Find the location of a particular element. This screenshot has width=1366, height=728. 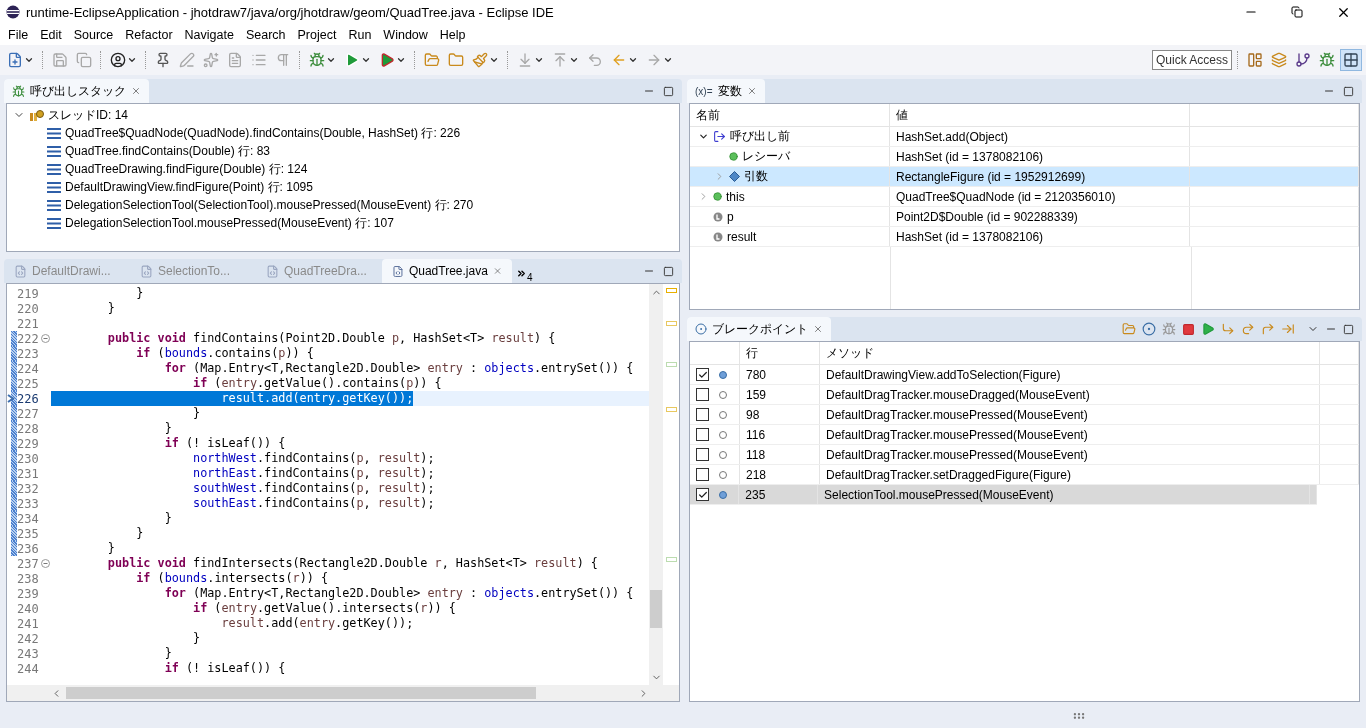

breakpoint-row: 116 DefaultDragTracker.mousePressed(MouseEvent) is located at coordinates (1024, 435).